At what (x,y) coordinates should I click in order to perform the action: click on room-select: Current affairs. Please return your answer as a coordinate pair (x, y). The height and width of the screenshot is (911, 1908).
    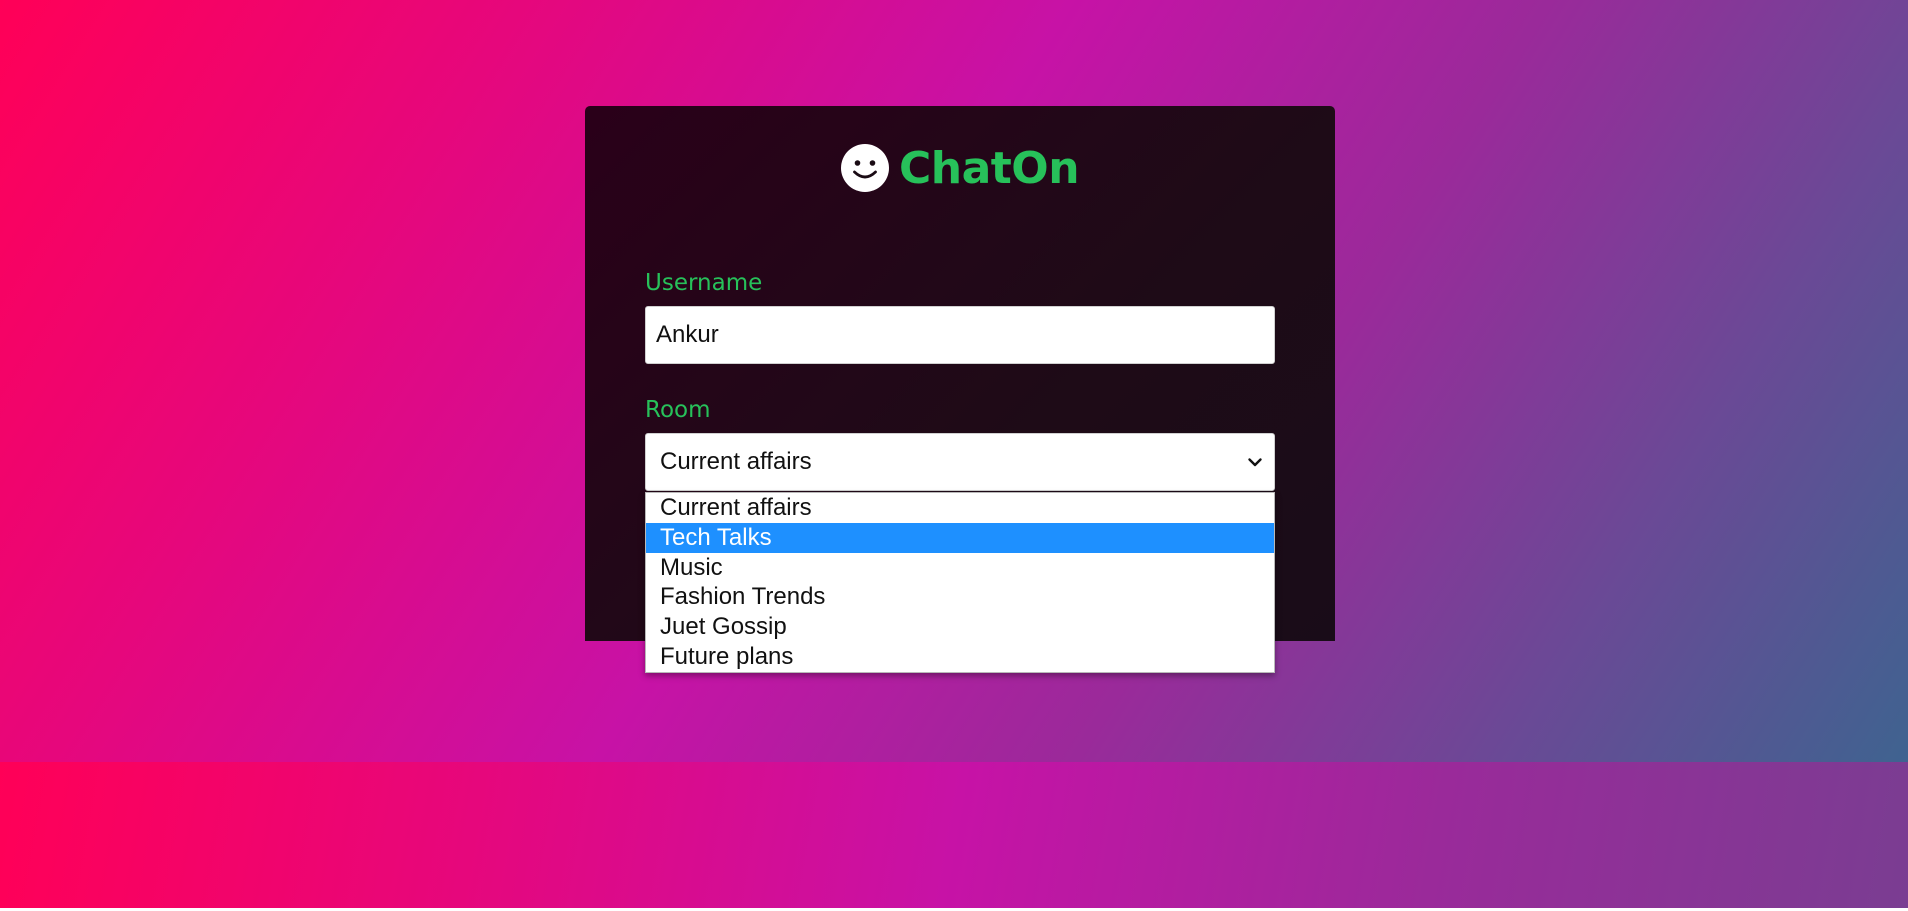
    Looking at the image, I should click on (960, 462).